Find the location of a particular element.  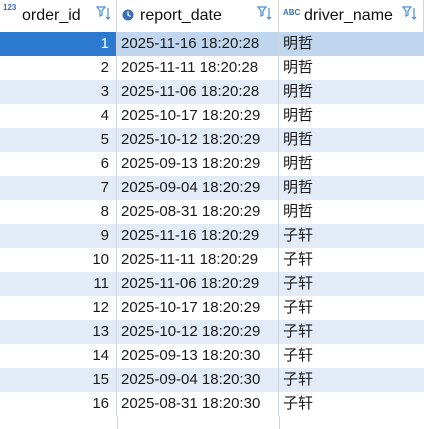

column-header-order-id: 123 order_id is located at coordinates (58, 16).